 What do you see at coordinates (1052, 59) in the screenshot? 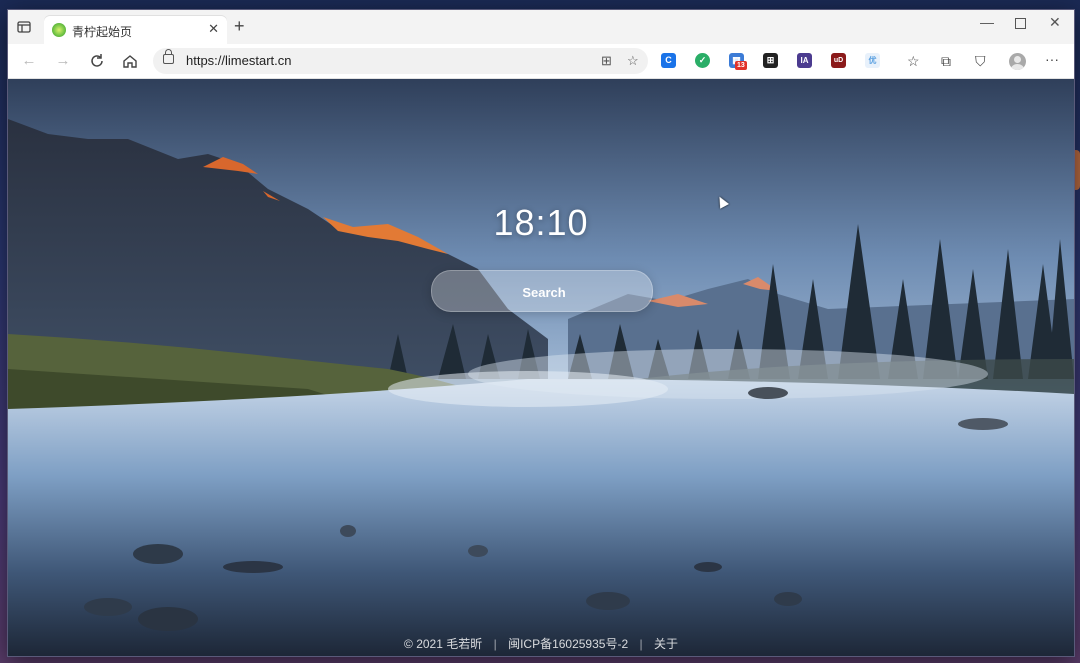
I see `more-menu-icon: ···` at bounding box center [1052, 59].